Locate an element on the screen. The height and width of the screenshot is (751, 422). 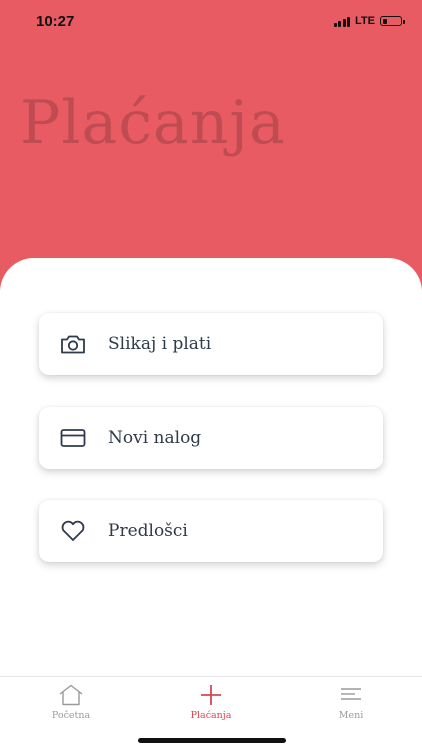
tab-payments: Plaćanja is located at coordinates (211, 702).